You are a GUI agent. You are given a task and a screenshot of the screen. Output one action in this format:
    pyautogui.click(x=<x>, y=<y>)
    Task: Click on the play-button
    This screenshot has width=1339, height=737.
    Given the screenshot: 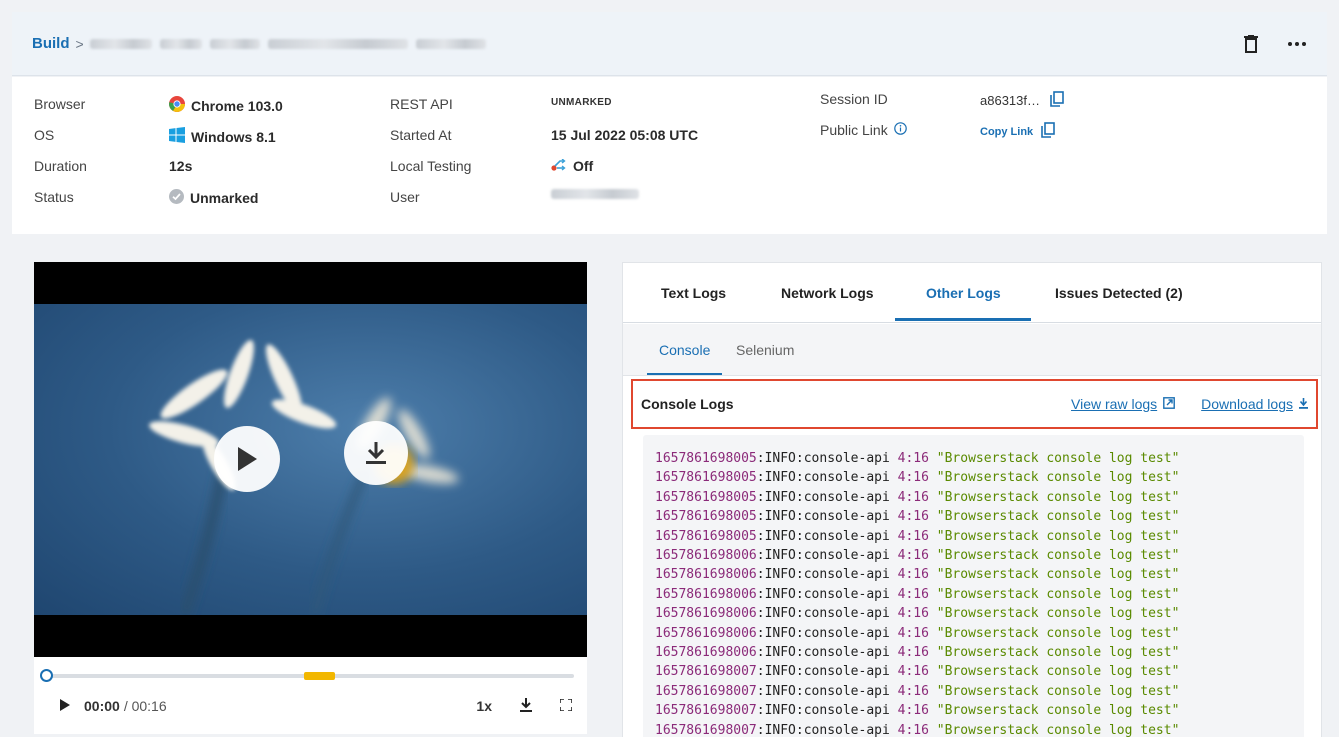 What is the action you would take?
    pyautogui.click(x=247, y=459)
    